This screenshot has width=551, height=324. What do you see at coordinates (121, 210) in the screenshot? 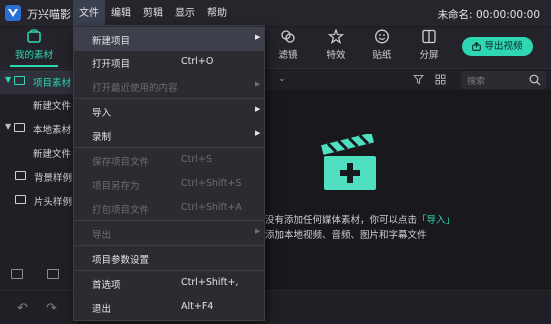
I see `menu-item-label: 打包项目文件` at bounding box center [121, 210].